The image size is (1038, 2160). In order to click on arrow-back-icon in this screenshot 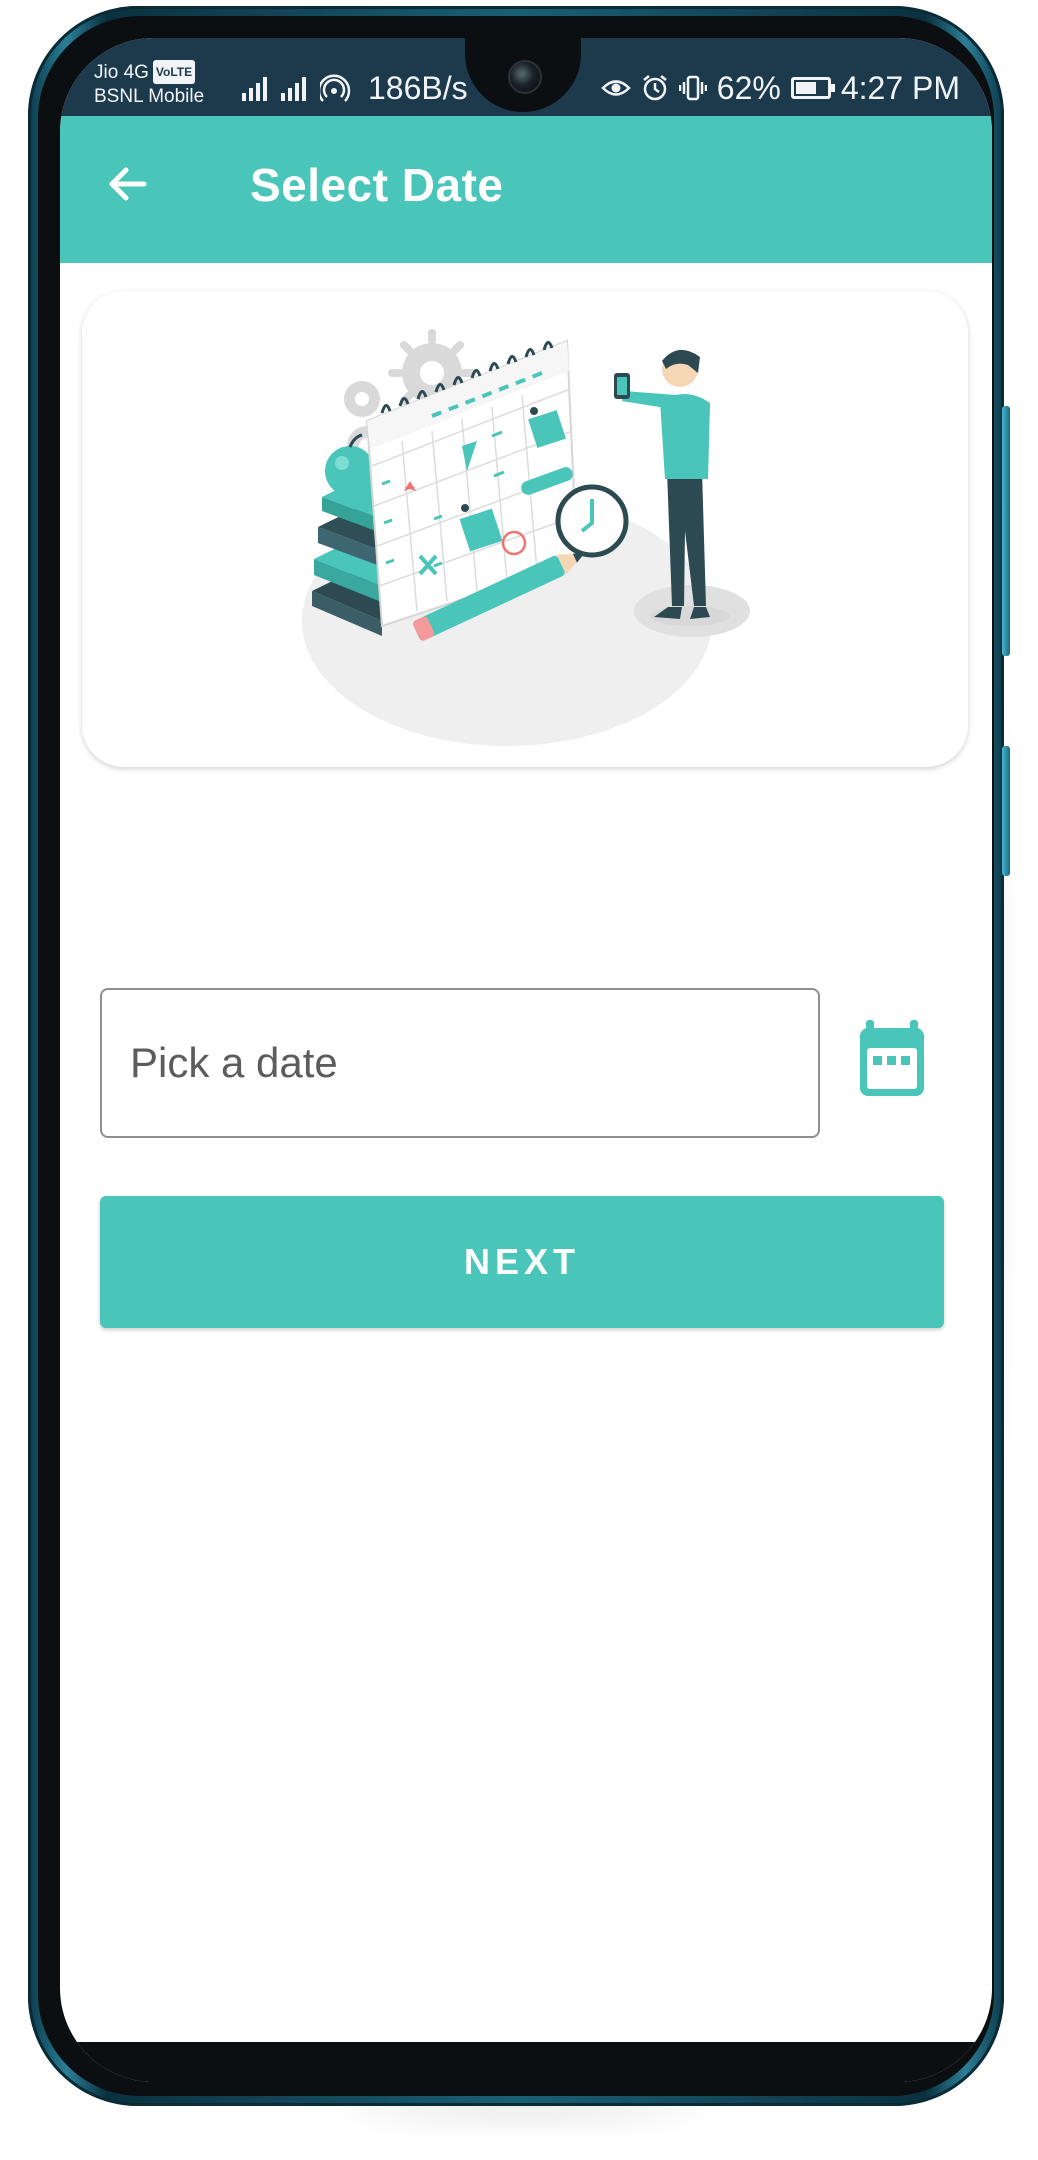, I will do `click(128, 184)`.